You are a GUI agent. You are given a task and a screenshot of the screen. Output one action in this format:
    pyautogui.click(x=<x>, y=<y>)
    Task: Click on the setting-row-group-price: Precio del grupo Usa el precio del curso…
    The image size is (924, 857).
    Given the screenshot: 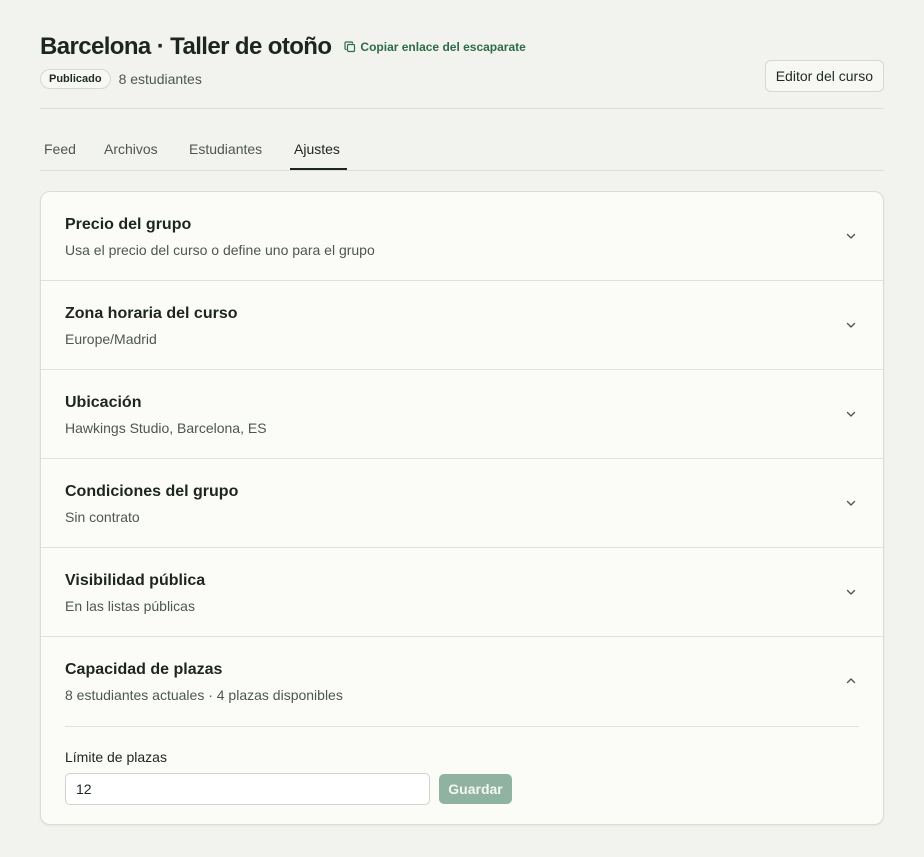 What is the action you would take?
    pyautogui.click(x=462, y=236)
    